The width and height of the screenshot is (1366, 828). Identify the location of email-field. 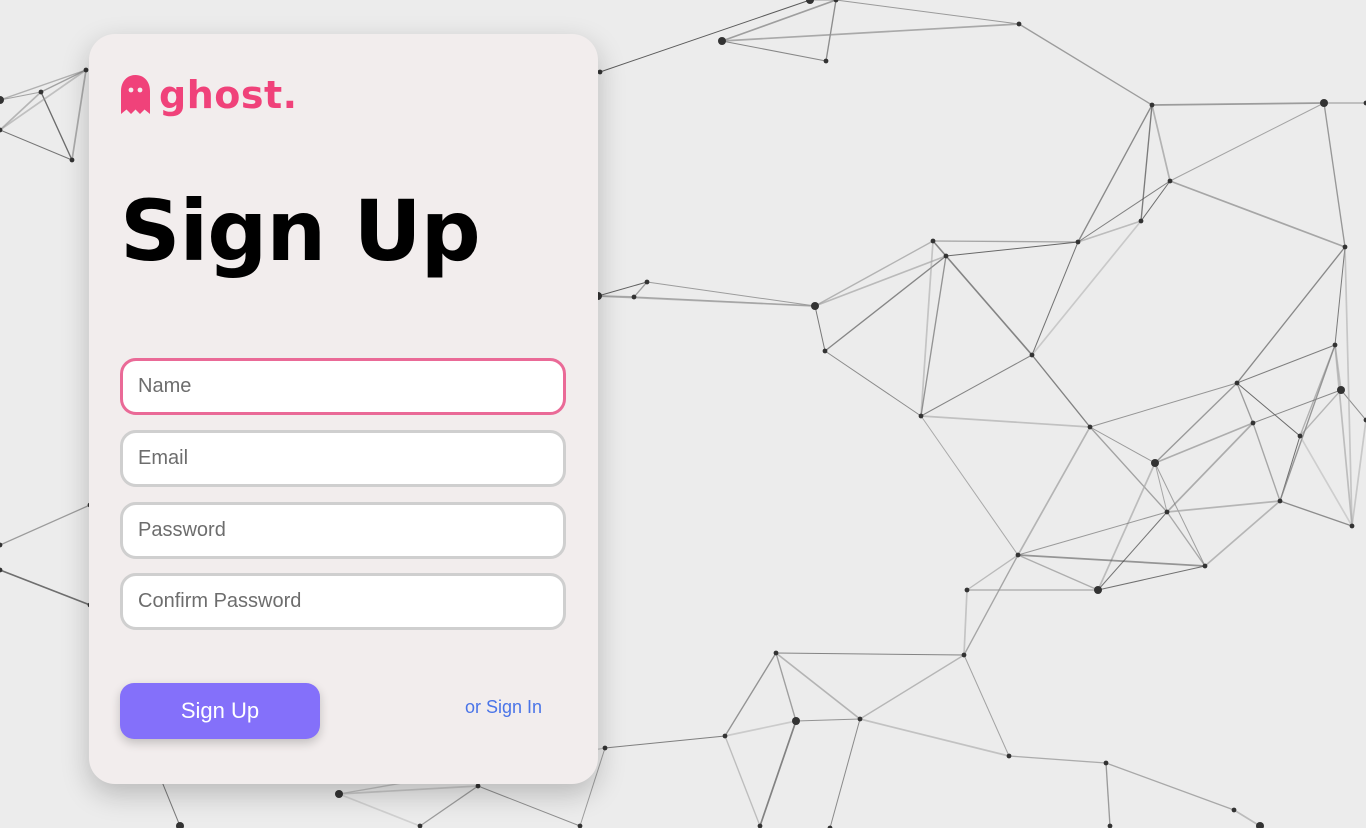
(343, 458).